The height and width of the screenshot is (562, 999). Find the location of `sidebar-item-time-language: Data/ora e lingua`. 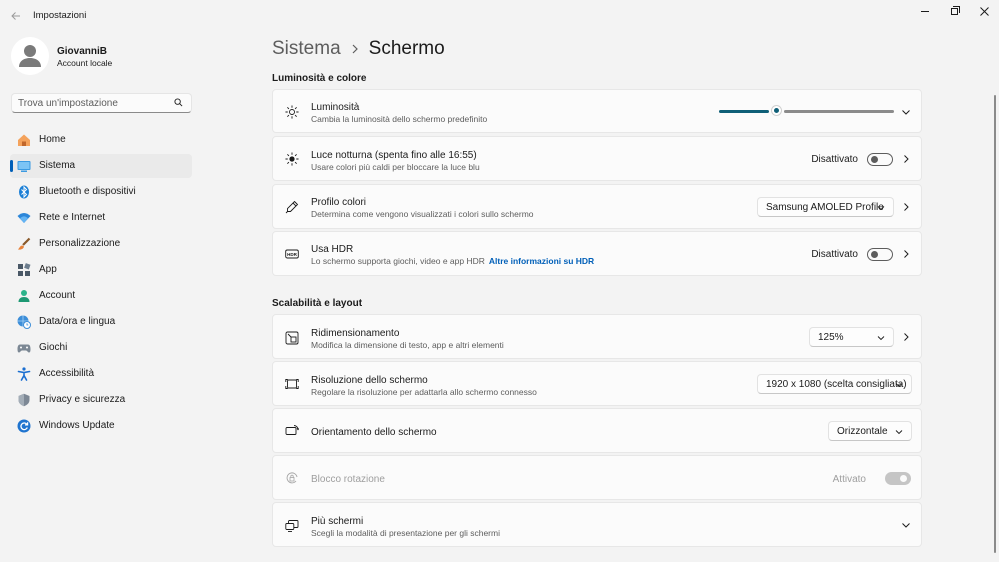

sidebar-item-time-language: Data/ora e lingua is located at coordinates (101, 322).